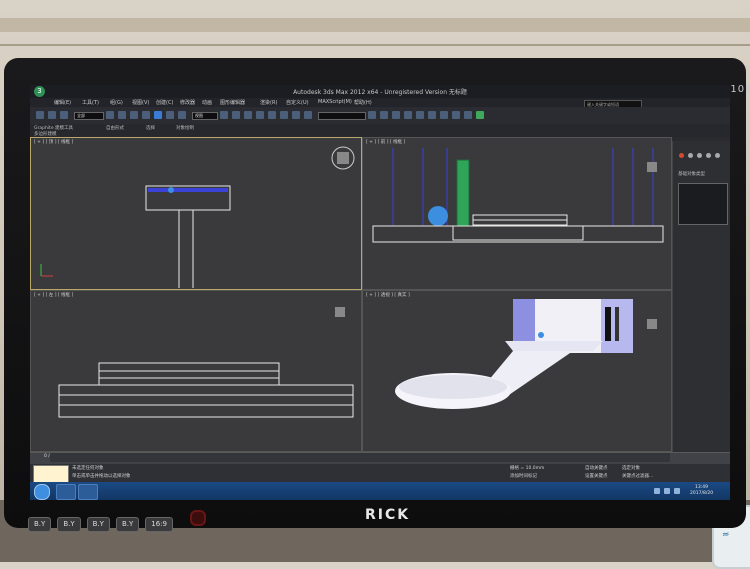 Image resolution: width=750 pixels, height=569 pixels. I want to click on window-crossing-icon, so click(146, 115).